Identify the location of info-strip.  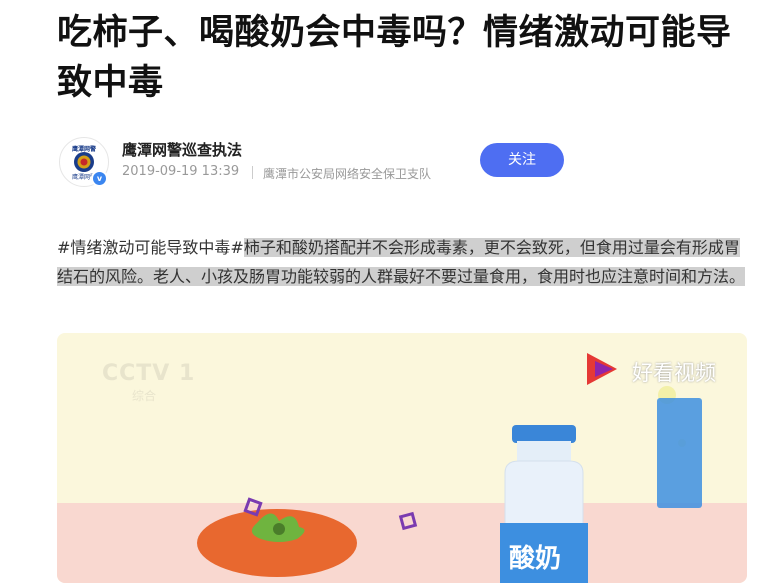
(679, 453).